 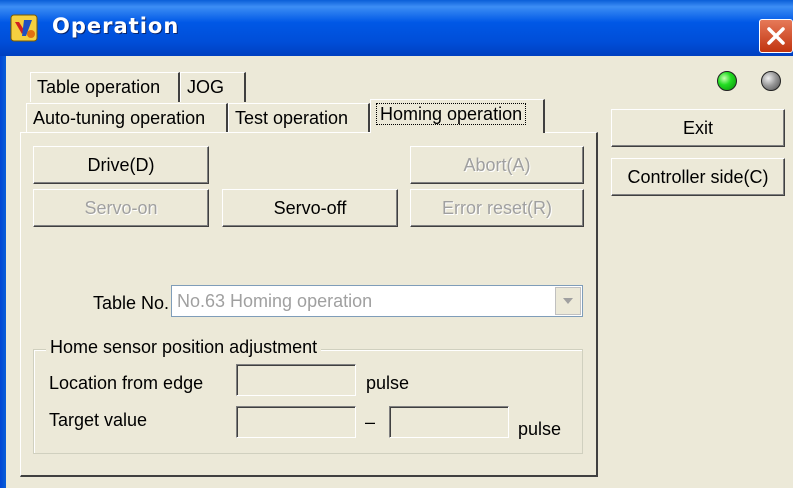 I want to click on tab-label: JOG, so click(x=206, y=87).